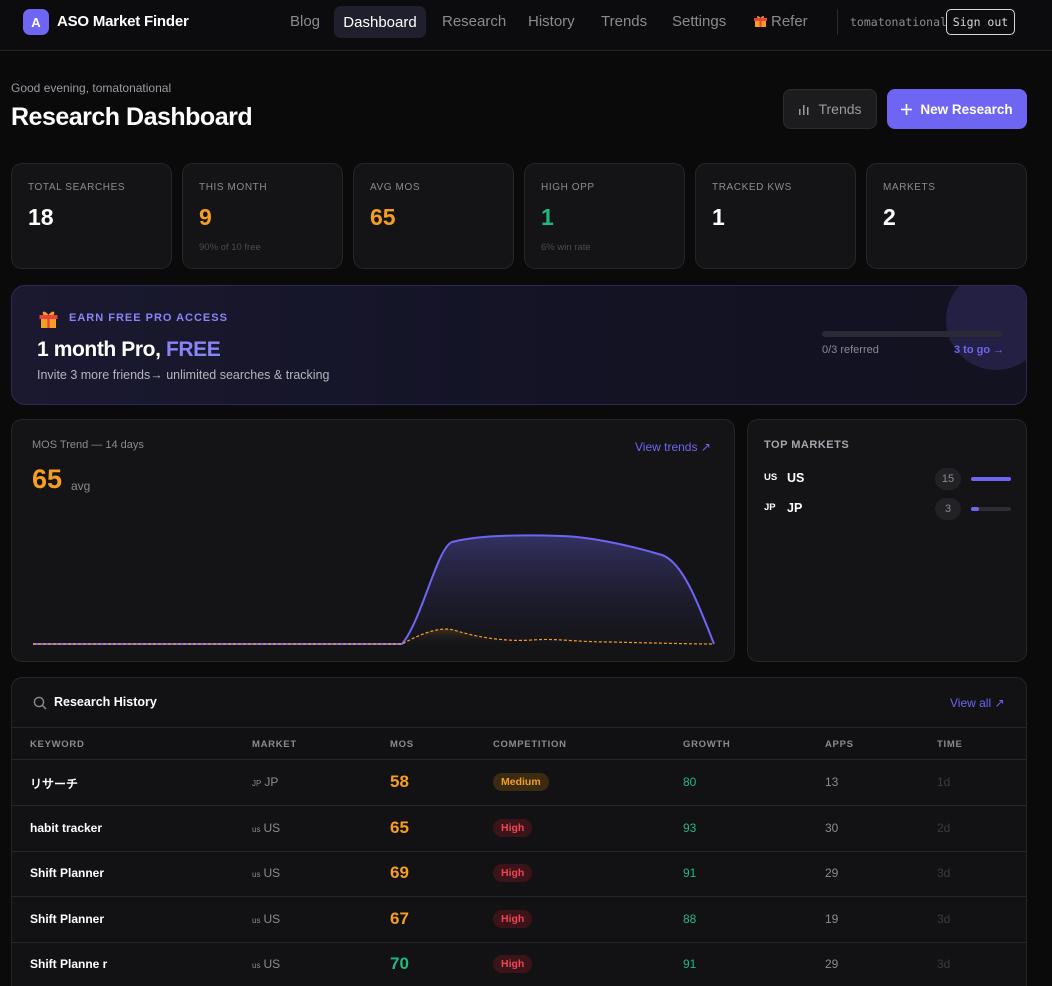 The image size is (1052, 986). I want to click on market-cell: JP JP, so click(265, 782).